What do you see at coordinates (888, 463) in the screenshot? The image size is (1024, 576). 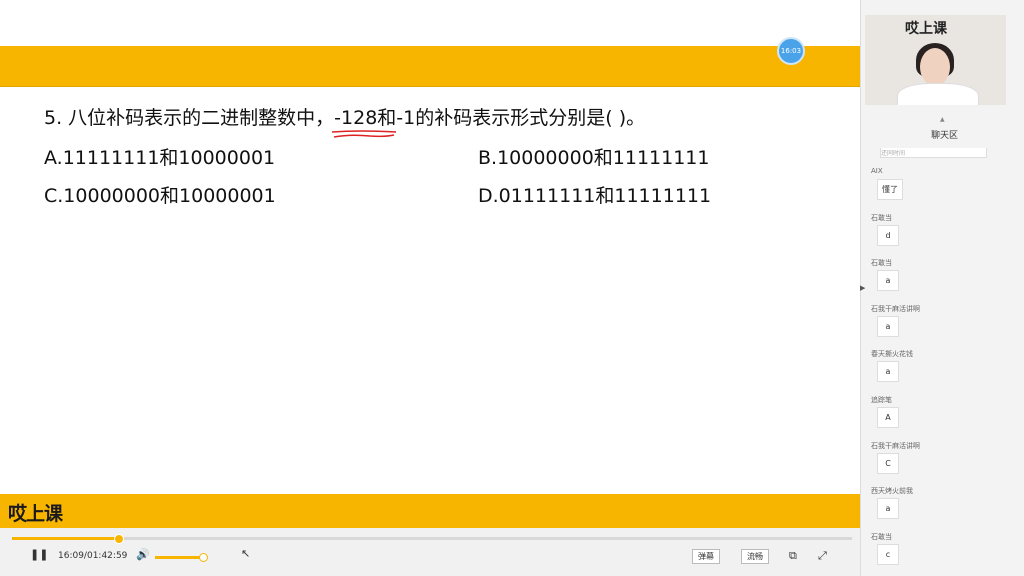 I see `chat-message-bubble: C` at bounding box center [888, 463].